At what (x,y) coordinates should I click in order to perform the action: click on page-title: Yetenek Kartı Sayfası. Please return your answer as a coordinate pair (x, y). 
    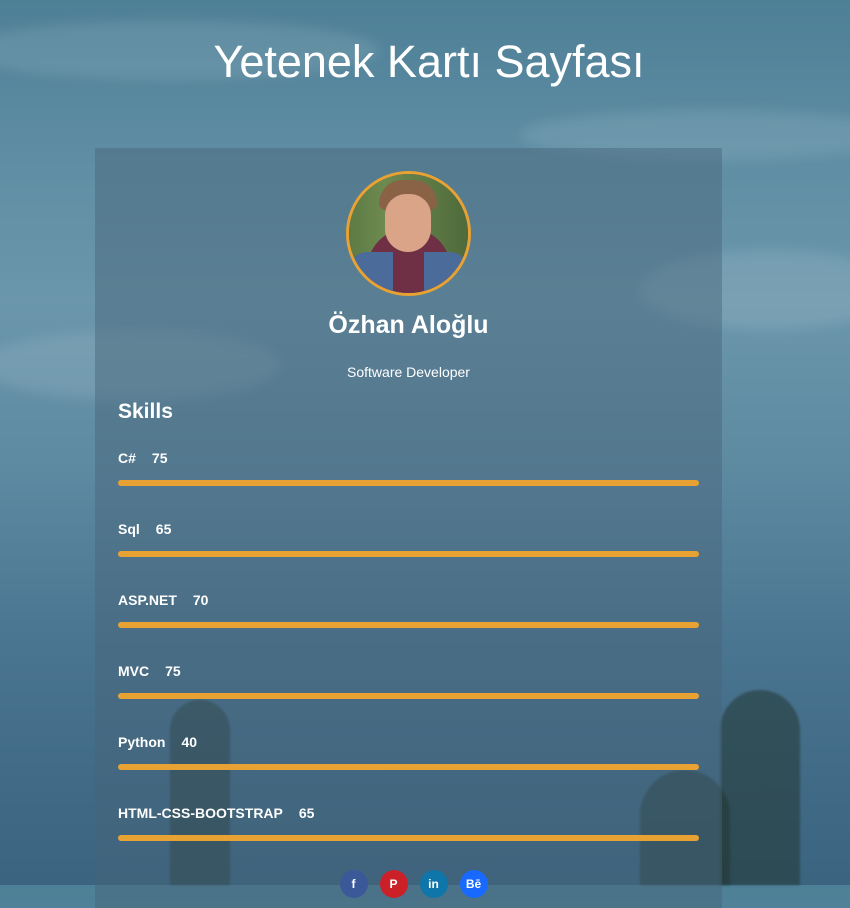
    Looking at the image, I should click on (429, 61).